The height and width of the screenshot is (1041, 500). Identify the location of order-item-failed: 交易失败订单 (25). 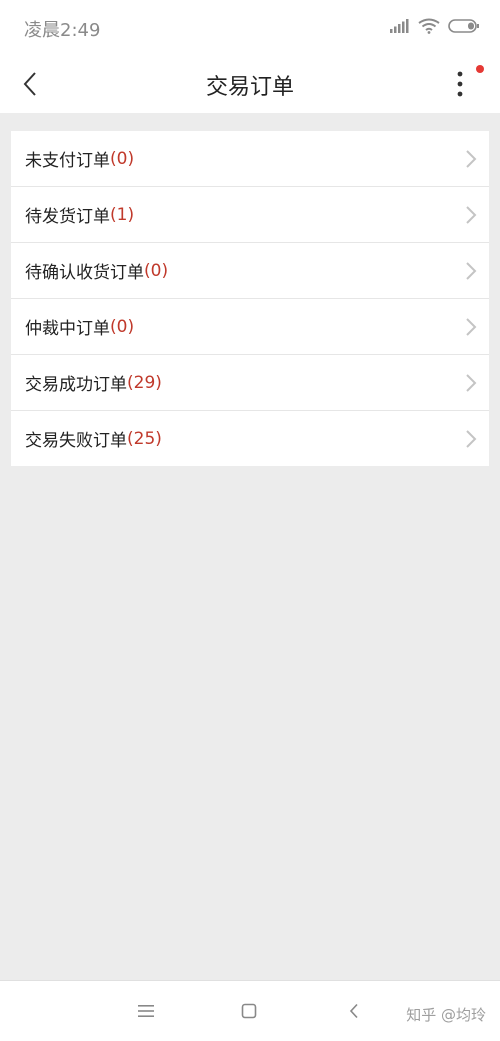
(250, 438).